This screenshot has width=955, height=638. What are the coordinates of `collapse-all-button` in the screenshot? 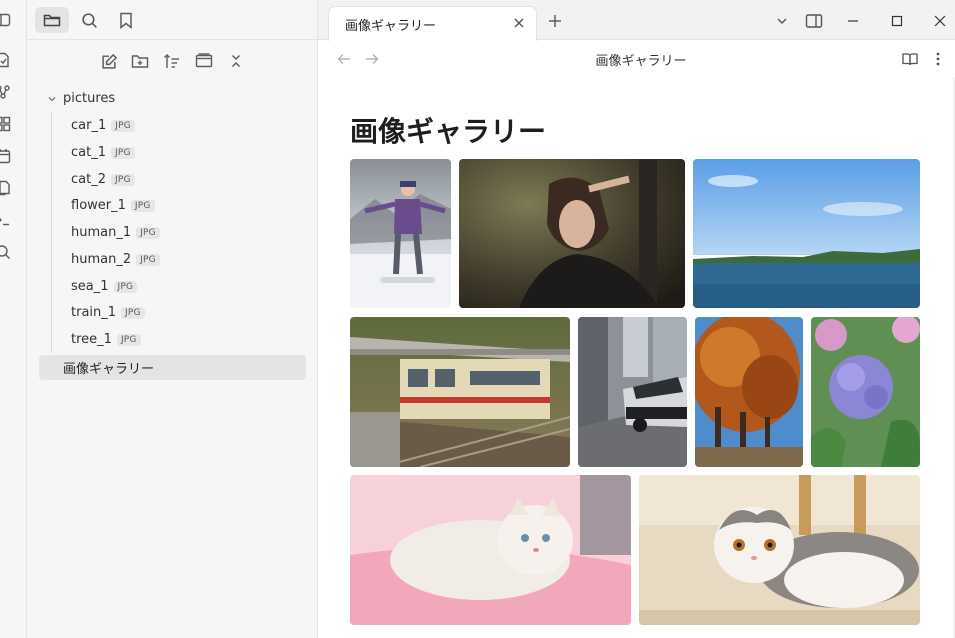 It's located at (236, 61).